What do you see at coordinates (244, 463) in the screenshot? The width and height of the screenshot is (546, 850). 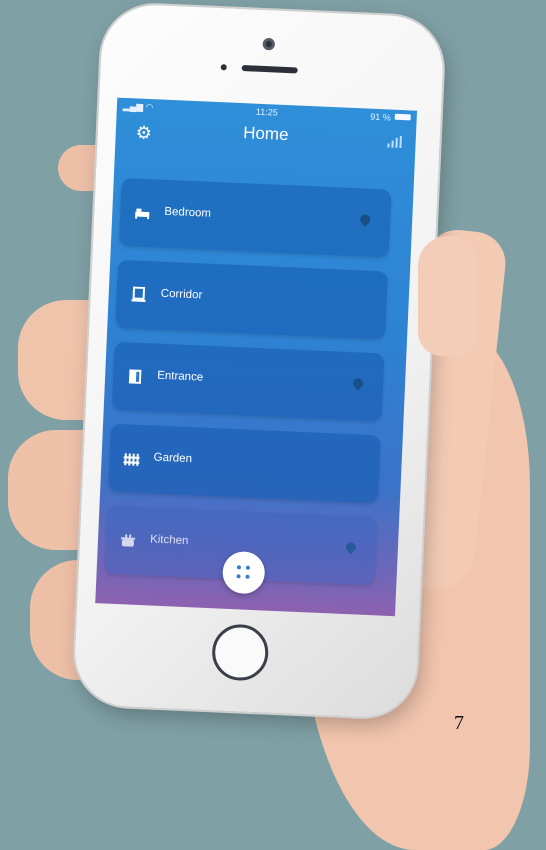 I see `room-card-garden: Garden` at bounding box center [244, 463].